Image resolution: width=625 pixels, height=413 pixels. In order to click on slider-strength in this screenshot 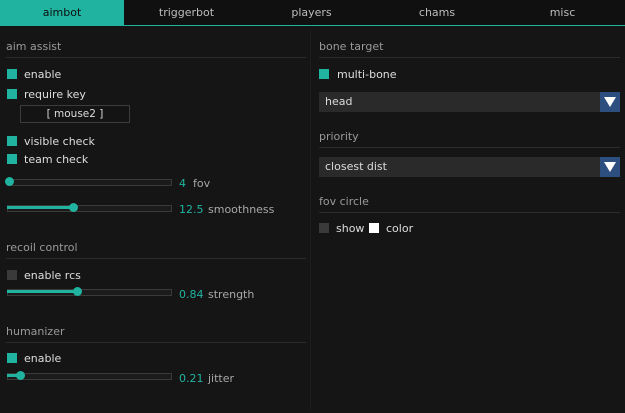, I will do `click(89, 292)`.